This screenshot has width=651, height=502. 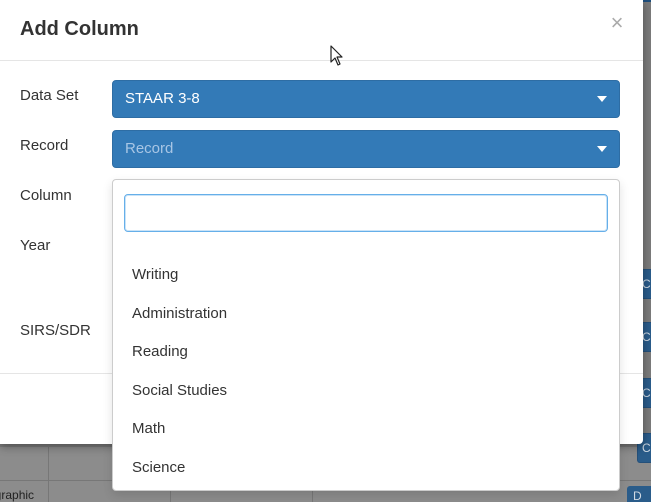 I want to click on sirs-sdr-label: SIRS/SDR, so click(x=55, y=330).